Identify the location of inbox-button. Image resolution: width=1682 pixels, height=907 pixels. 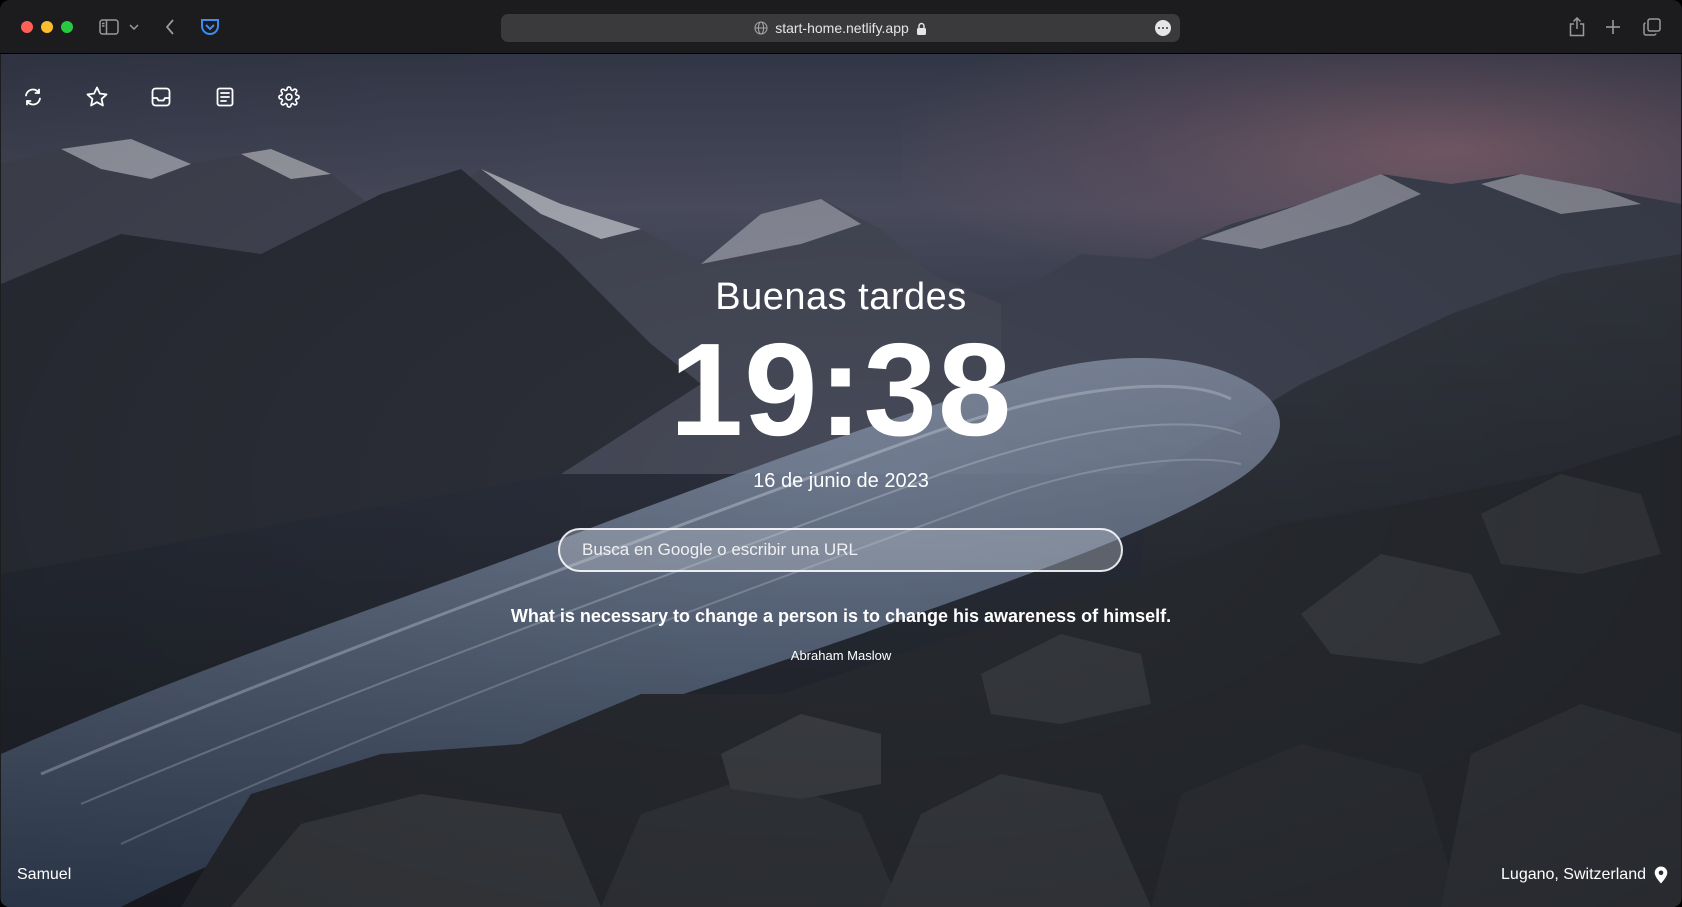
(161, 97).